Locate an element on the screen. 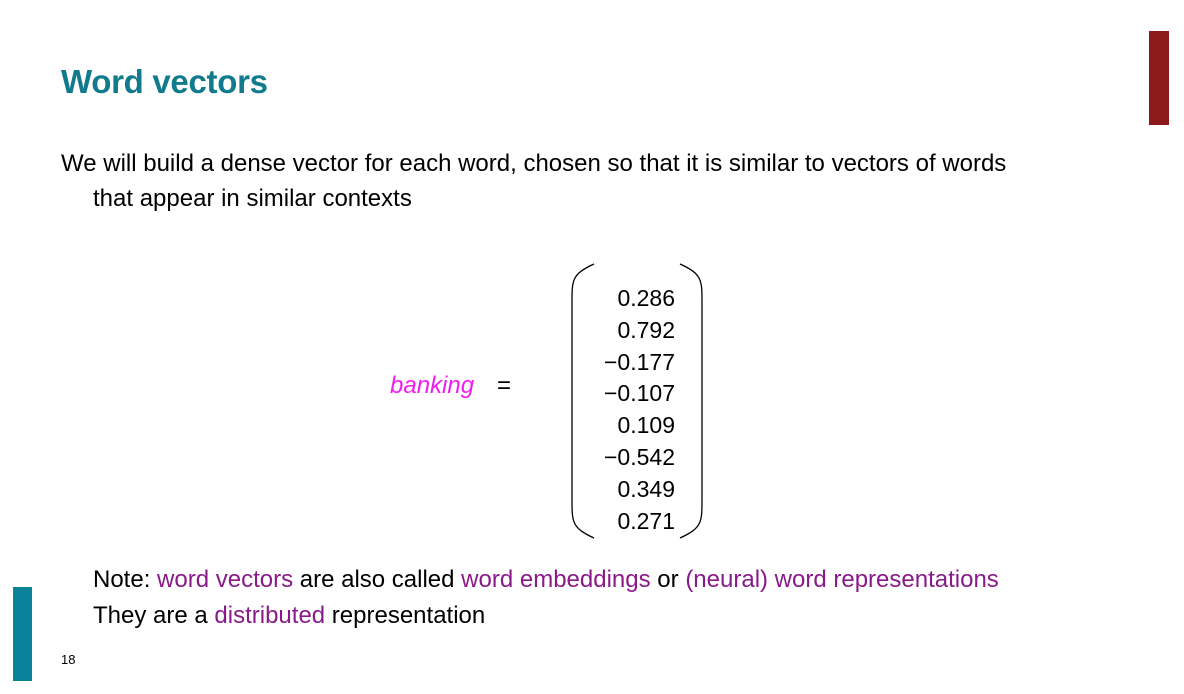 This screenshot has width=1184, height=694. right-paren is located at coordinates (691, 401).